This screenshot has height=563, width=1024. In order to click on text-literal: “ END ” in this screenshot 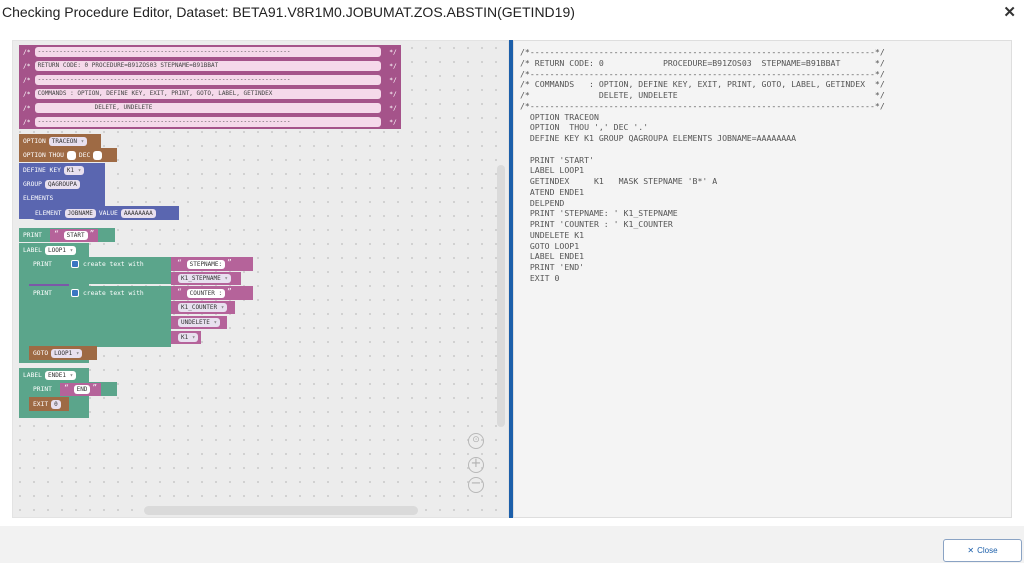, I will do `click(80, 389)`.